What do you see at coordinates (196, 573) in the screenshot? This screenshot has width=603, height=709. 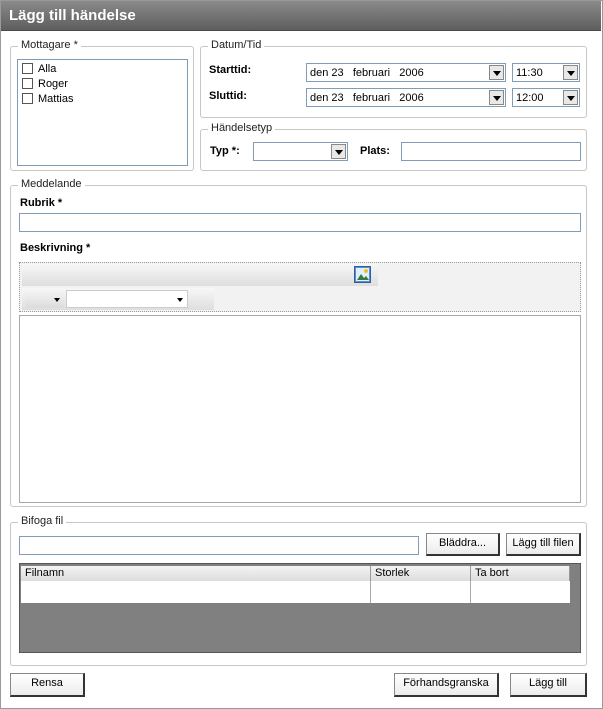 I see `grid-header-filename: Filnamn` at bounding box center [196, 573].